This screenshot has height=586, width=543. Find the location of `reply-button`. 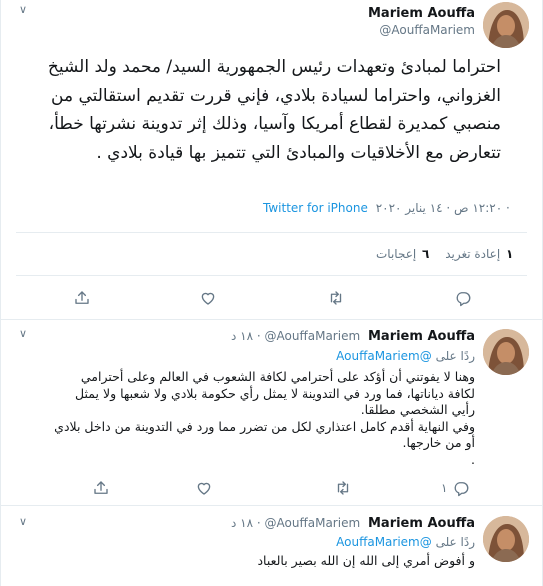

reply-button is located at coordinates (463, 298).